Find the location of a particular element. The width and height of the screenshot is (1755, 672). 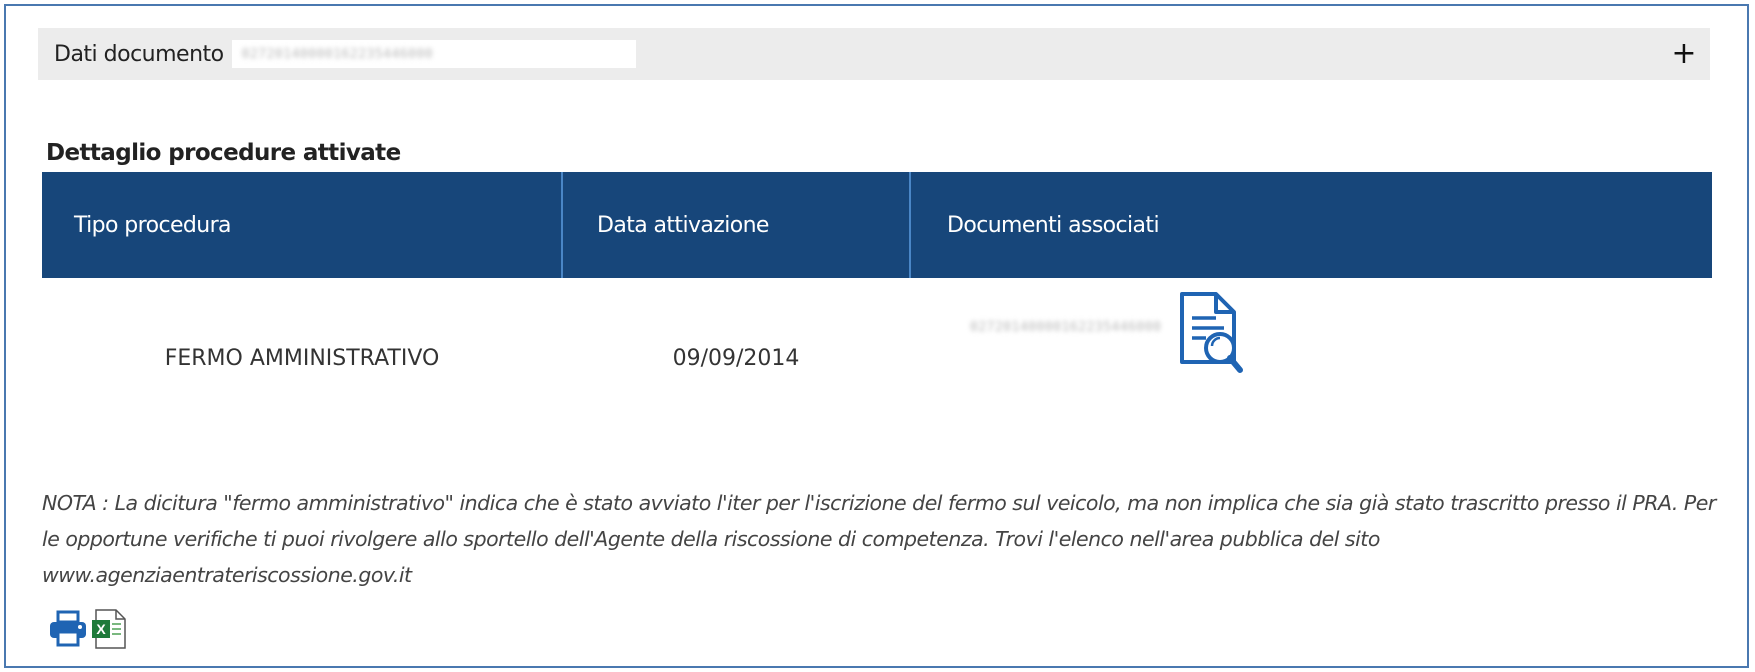

associated-document-id: 02720140000162235446000 is located at coordinates (1066, 327).